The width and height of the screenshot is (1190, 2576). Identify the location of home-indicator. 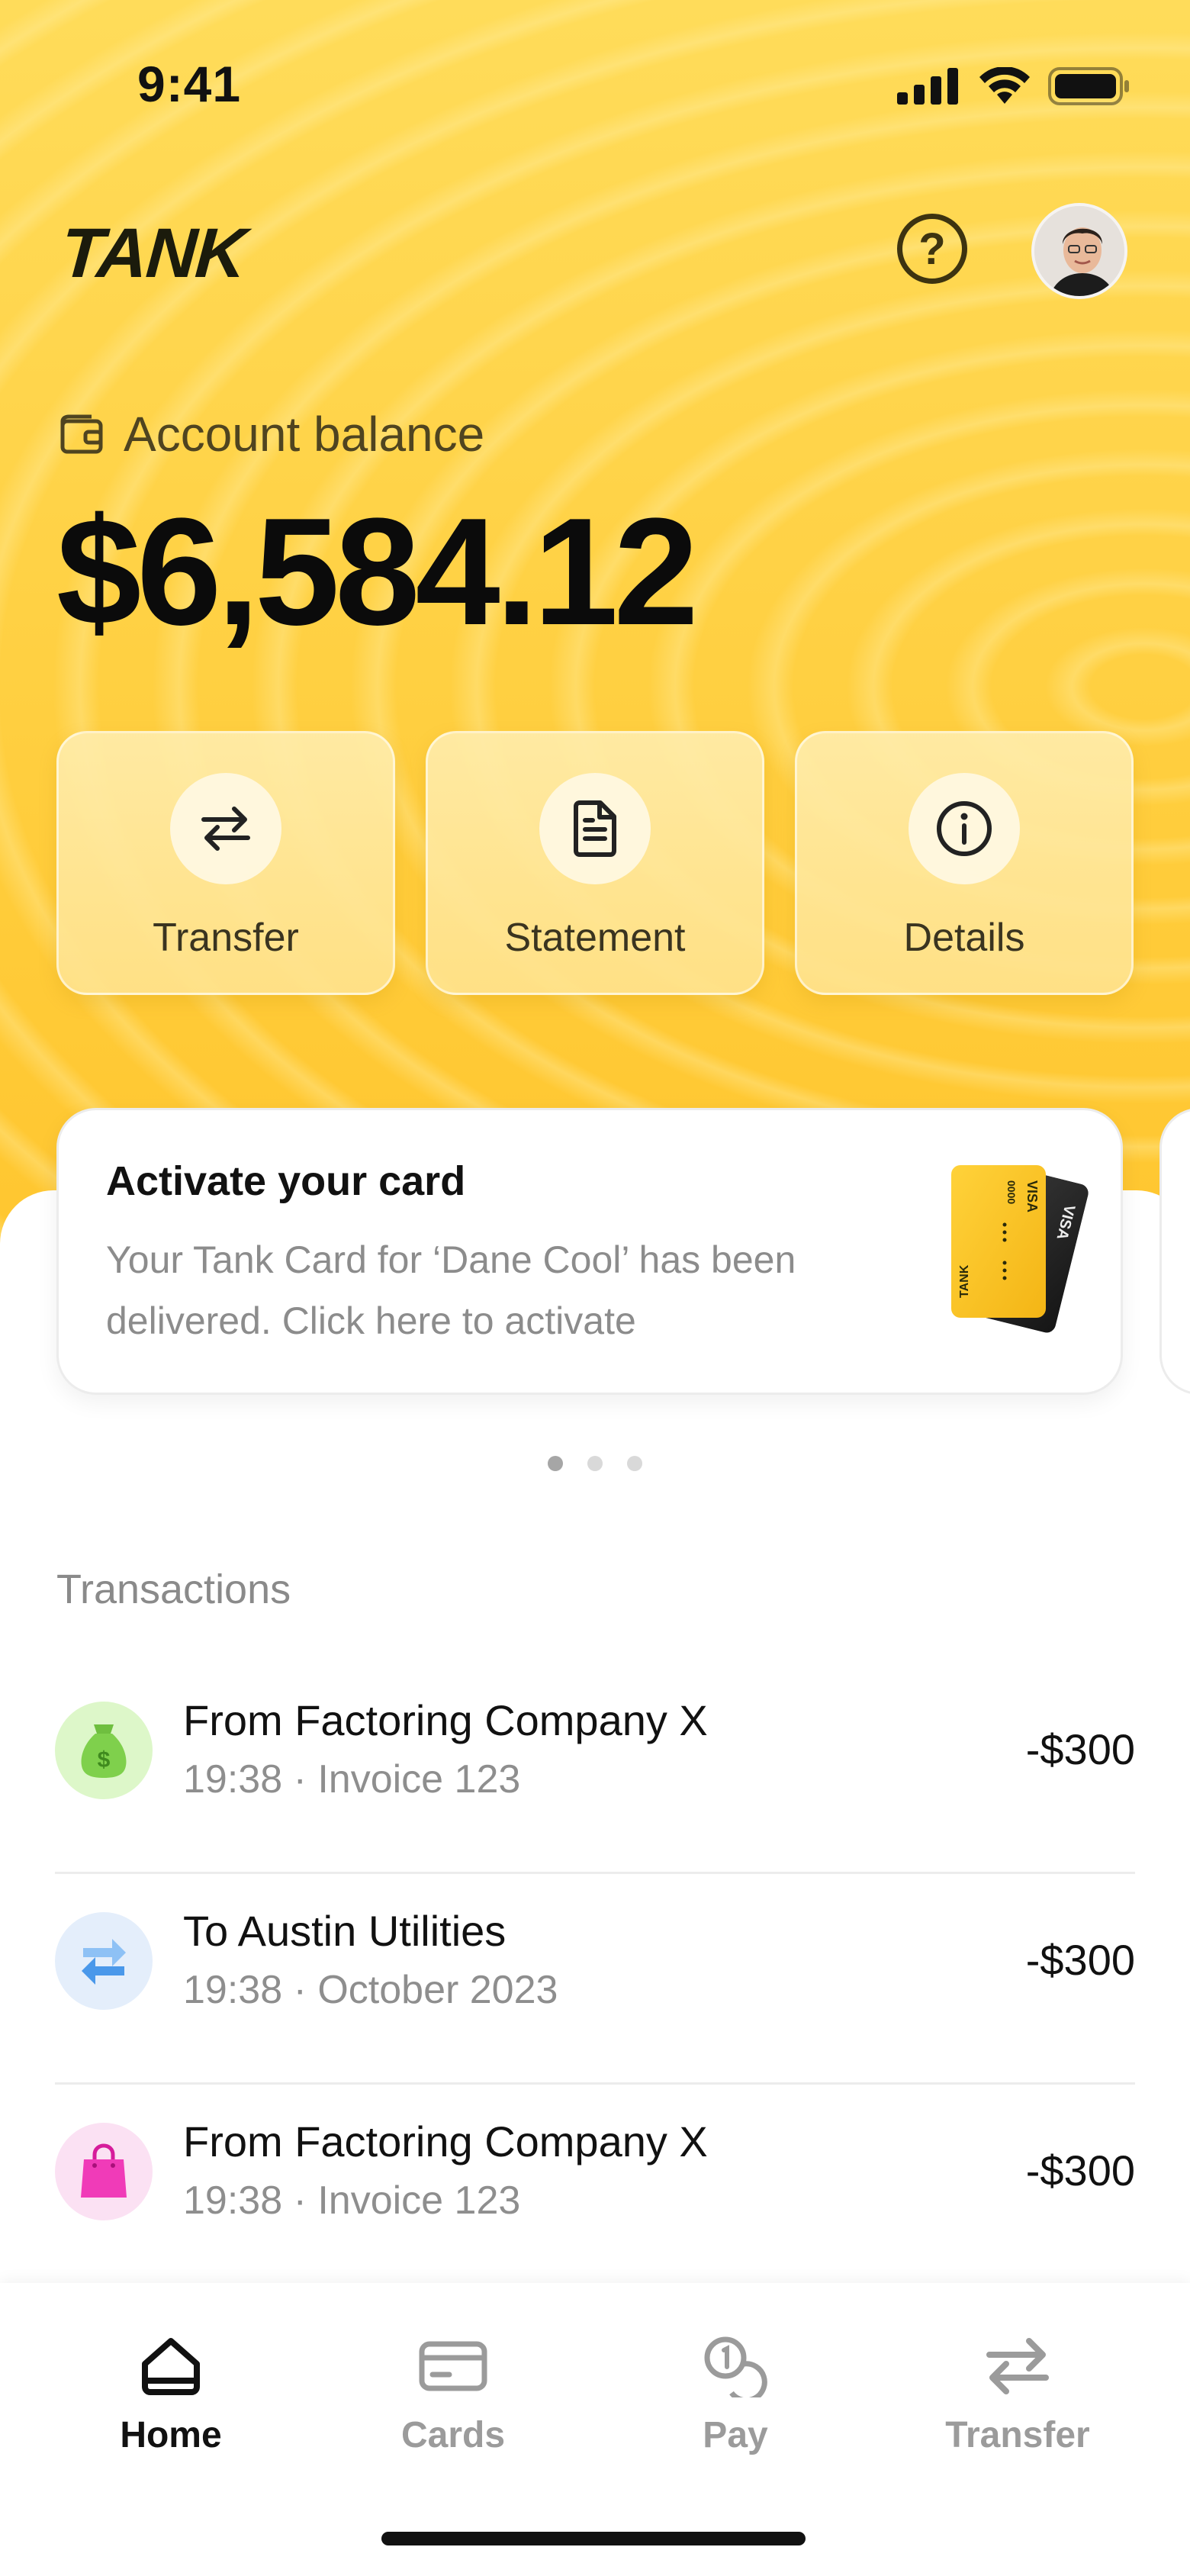
(593, 2538).